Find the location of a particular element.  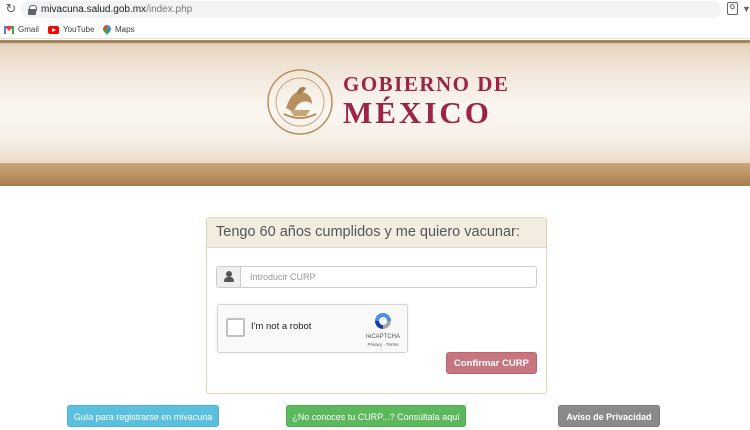

bookmark-label: YouTube is located at coordinates (79, 29).